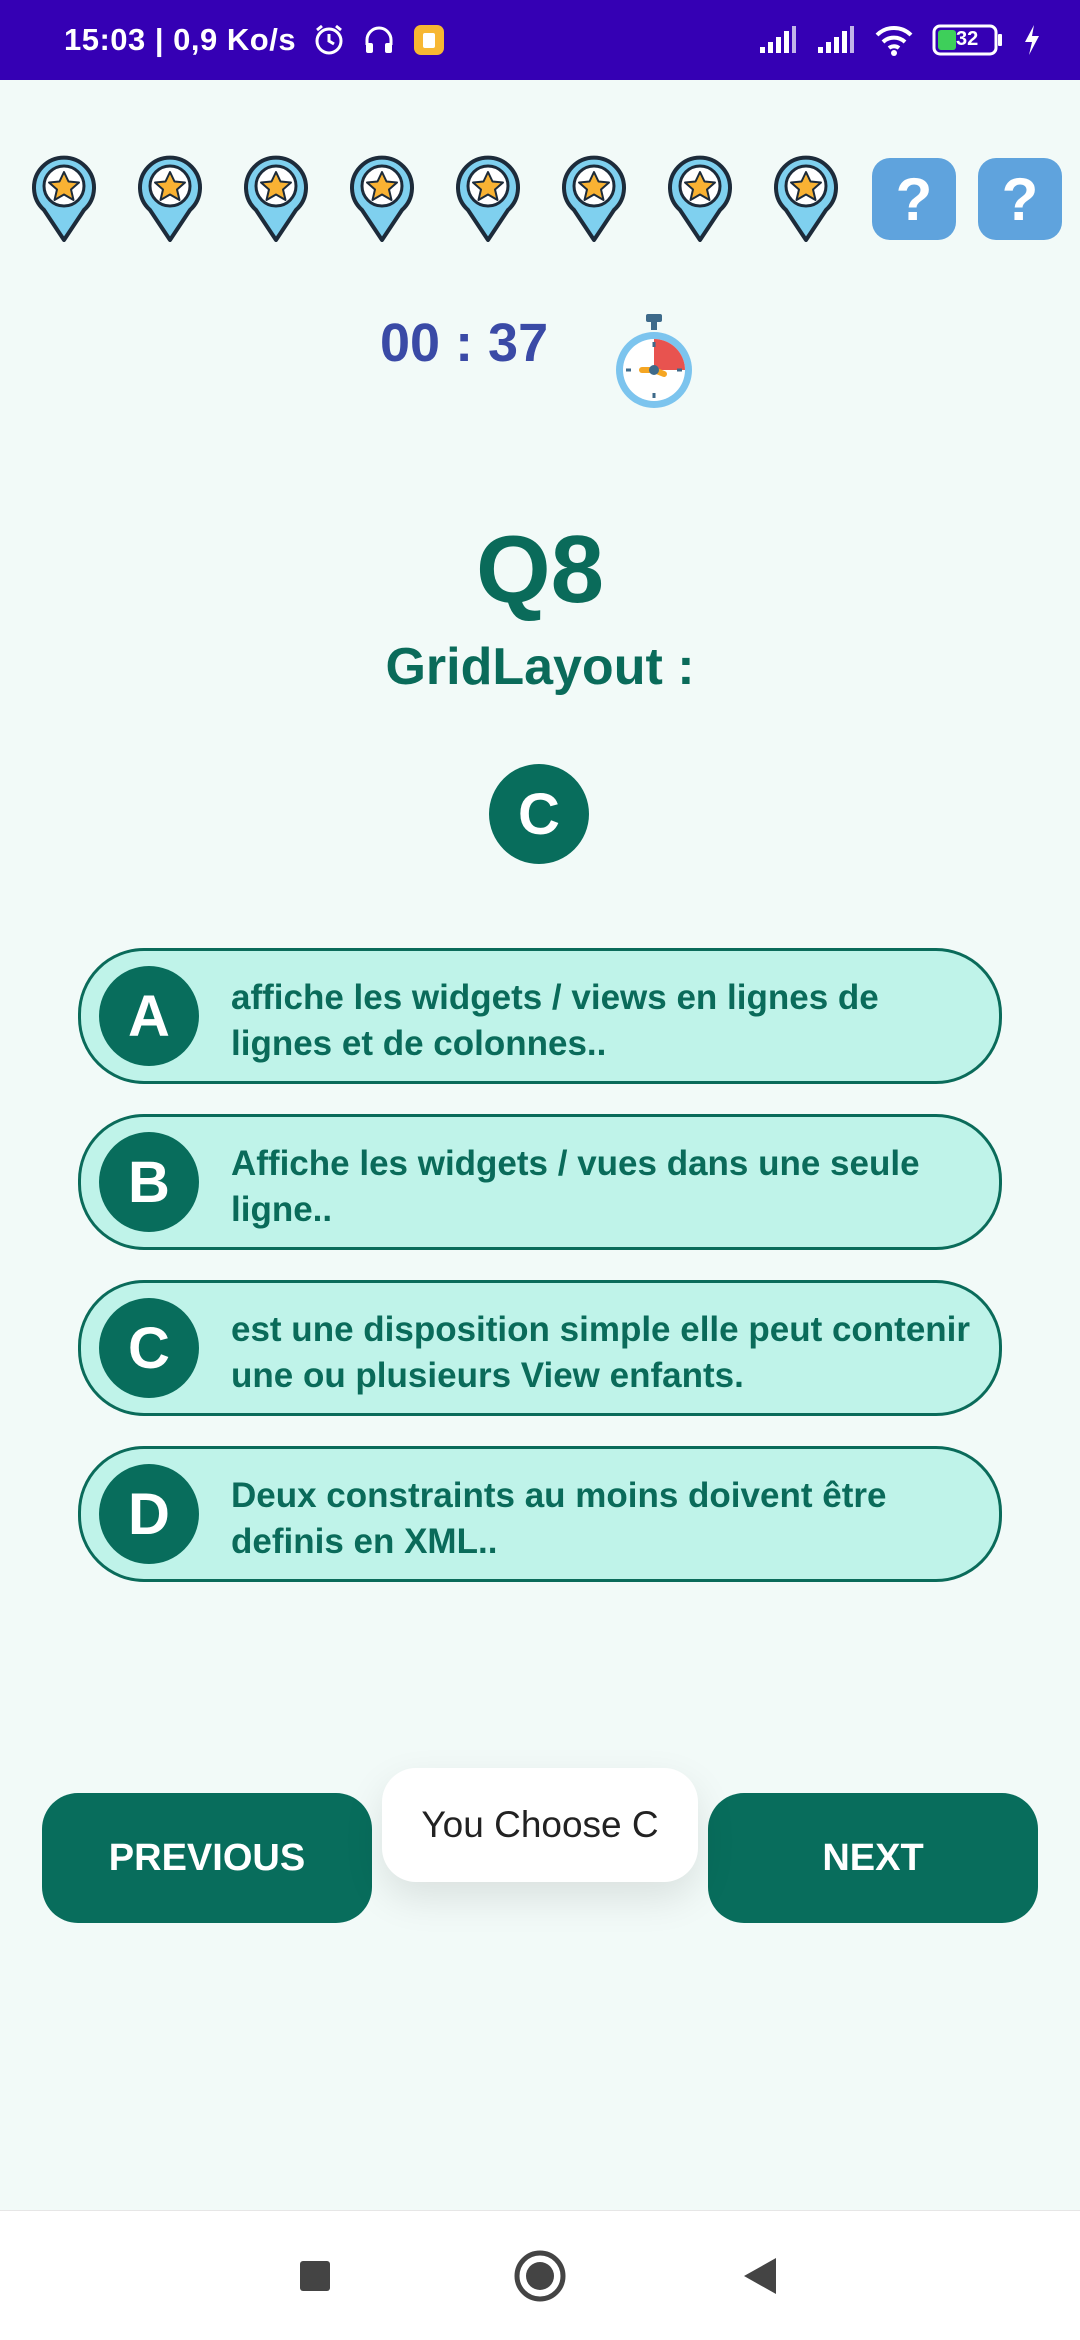  I want to click on option-letter: D, so click(149, 1514).